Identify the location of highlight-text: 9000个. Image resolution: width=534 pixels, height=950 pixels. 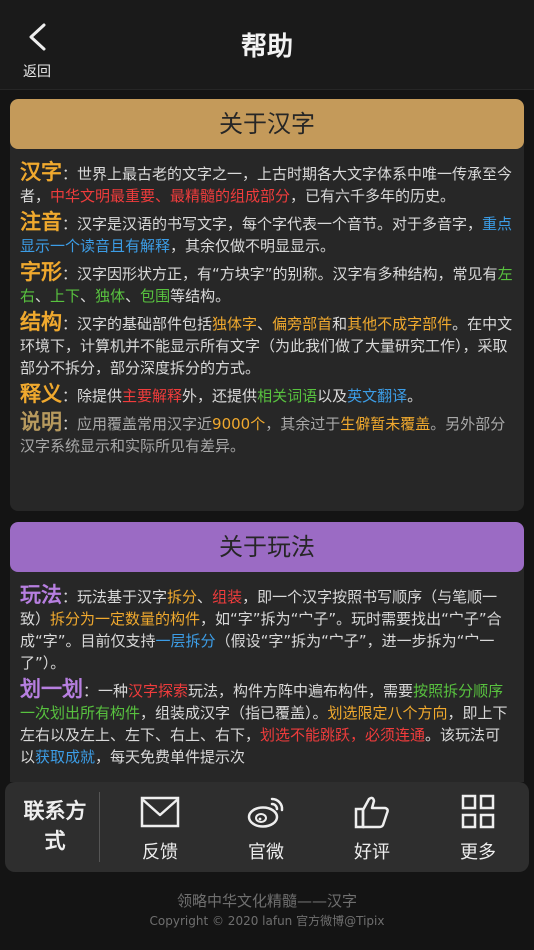
(239, 424).